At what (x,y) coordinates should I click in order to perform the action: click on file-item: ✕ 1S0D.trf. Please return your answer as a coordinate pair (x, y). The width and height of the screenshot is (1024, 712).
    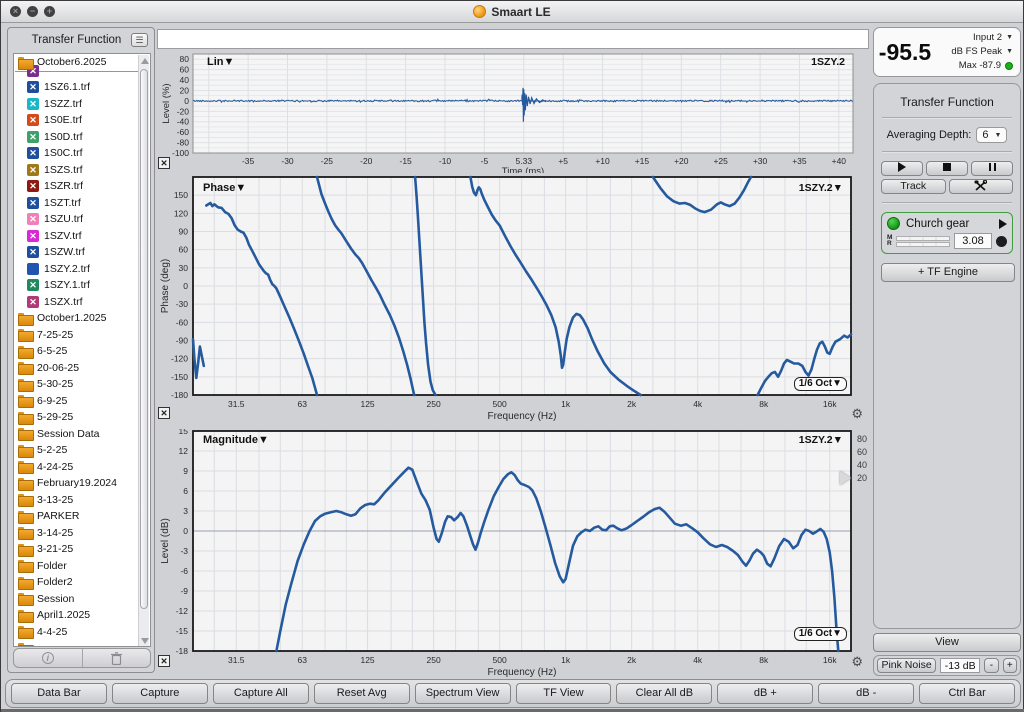
    Looking at the image, I should click on (77, 137).